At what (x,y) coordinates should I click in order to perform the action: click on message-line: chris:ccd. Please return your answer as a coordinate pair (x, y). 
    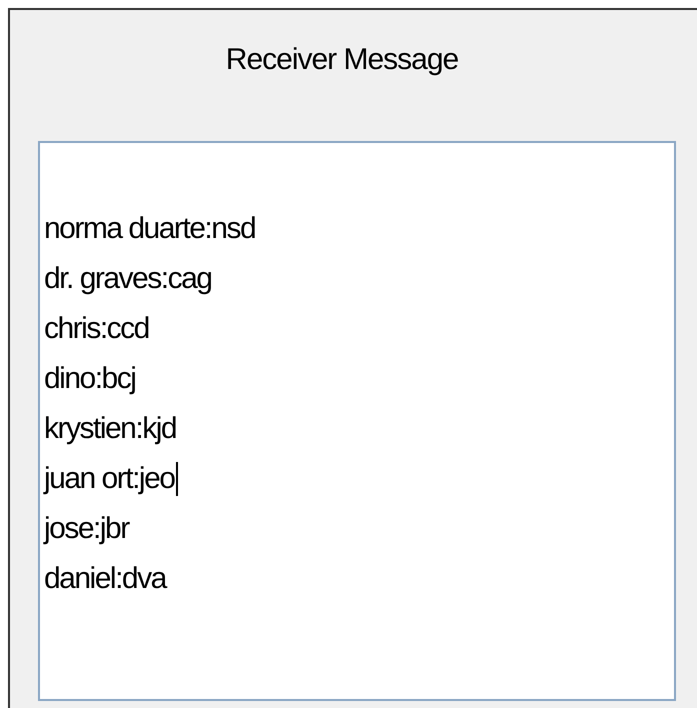
    Looking at the image, I should click on (96, 329).